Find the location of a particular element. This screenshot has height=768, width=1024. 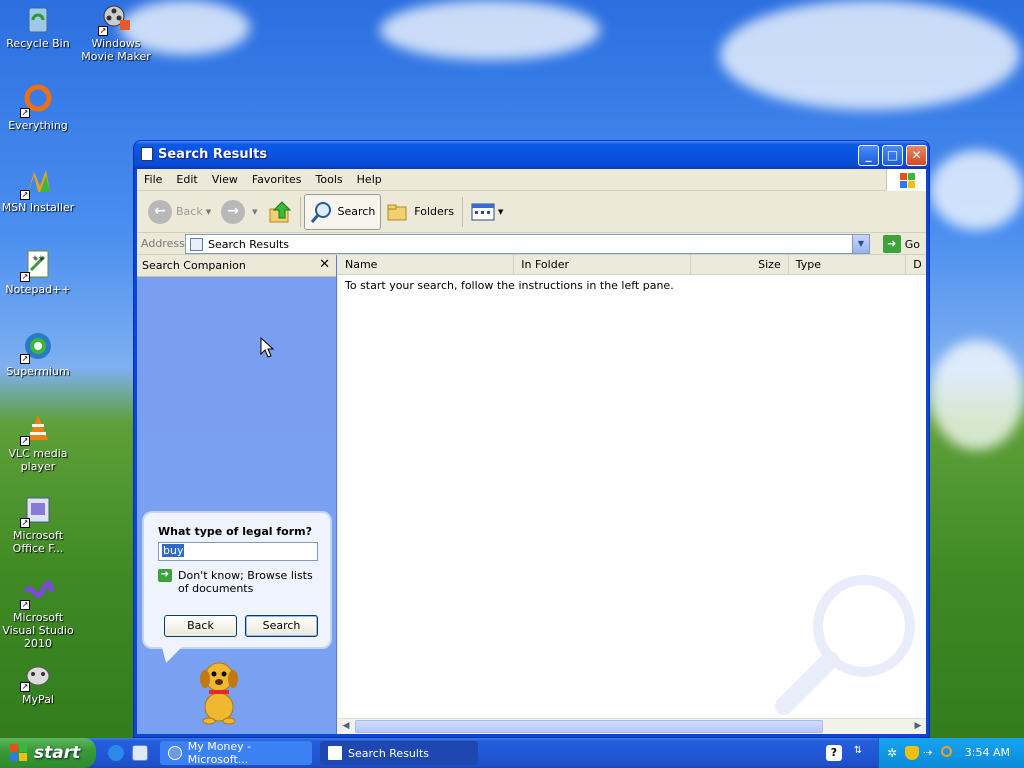

internet-explorer-icon is located at coordinates (116, 753).